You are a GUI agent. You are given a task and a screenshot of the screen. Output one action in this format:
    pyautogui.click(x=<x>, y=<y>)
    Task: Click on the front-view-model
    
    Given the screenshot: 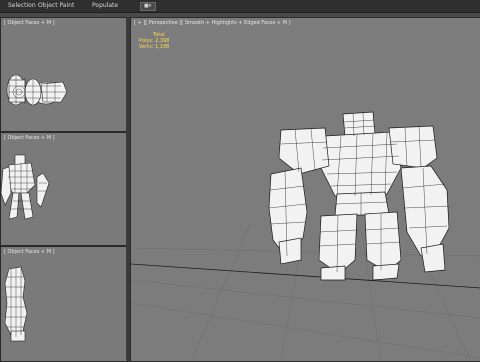 What is the action you would take?
    pyautogui.click(x=25, y=187)
    